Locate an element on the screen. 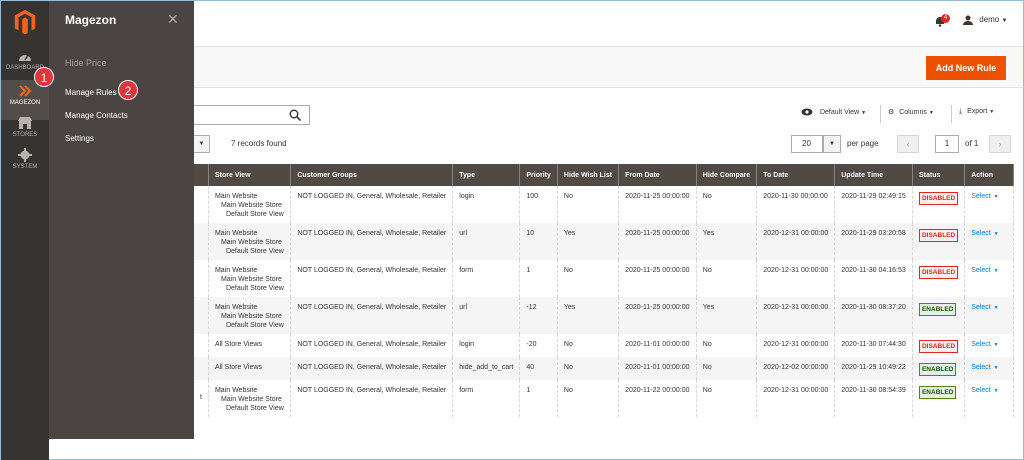  cell-priority: 100 is located at coordinates (538, 204).